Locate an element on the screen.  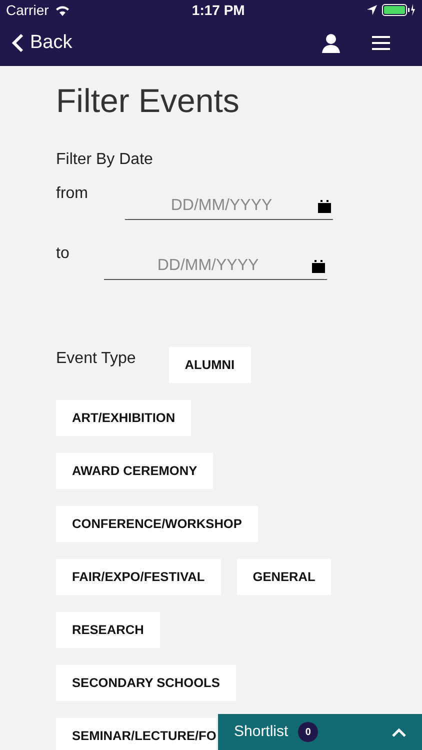
event-type-chip: FAIR/EXPO/FESTIVAL is located at coordinates (138, 576).